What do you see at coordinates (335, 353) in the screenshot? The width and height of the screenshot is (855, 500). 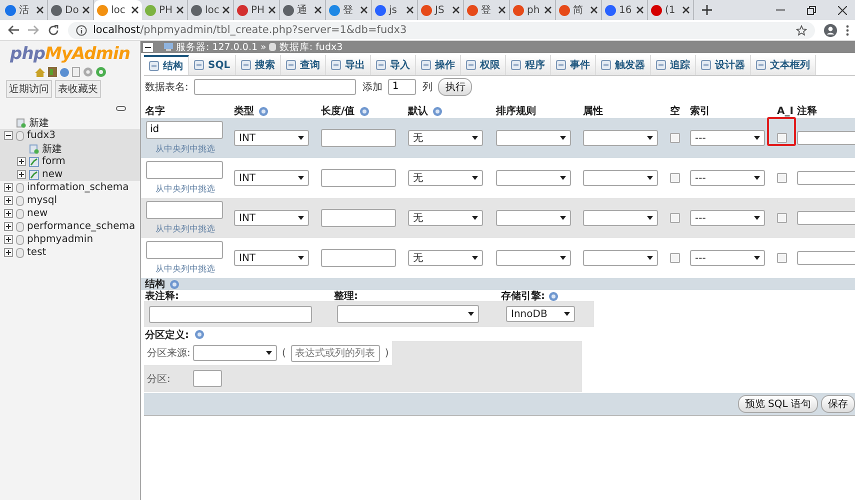 I see `expression-field: 表达式或列的列表` at bounding box center [335, 353].